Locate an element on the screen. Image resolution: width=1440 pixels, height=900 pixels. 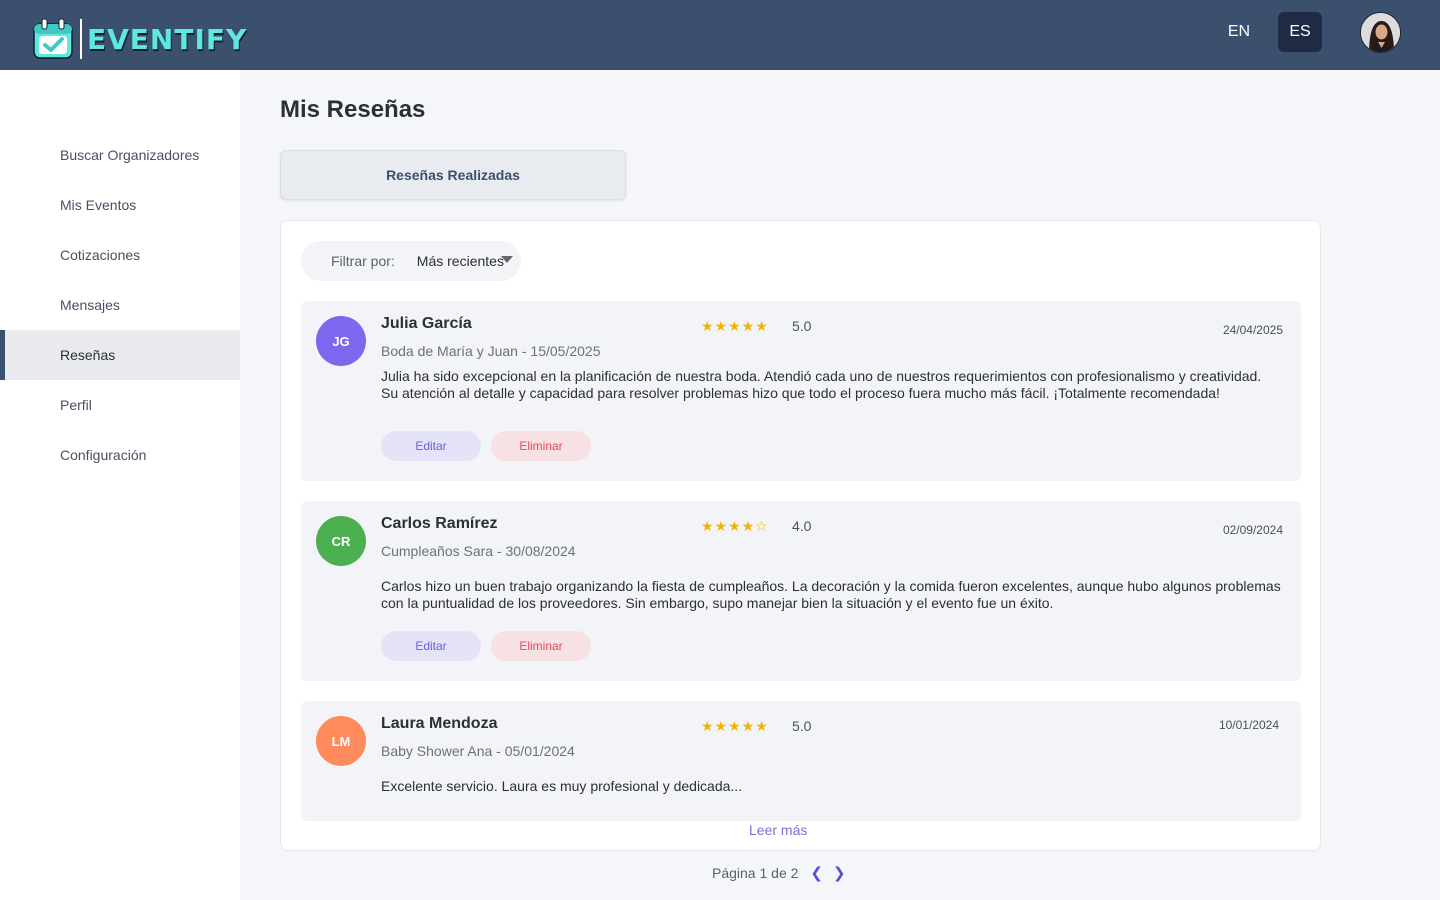
review-date: 02/09/2024 is located at coordinates (1252, 530).